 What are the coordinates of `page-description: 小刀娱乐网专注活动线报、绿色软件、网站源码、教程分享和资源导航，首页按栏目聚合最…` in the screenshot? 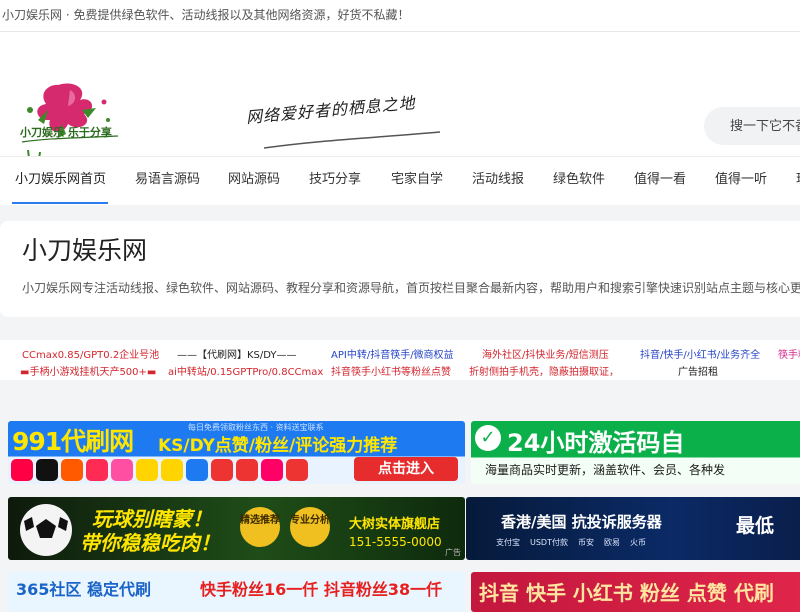 It's located at (411, 288).